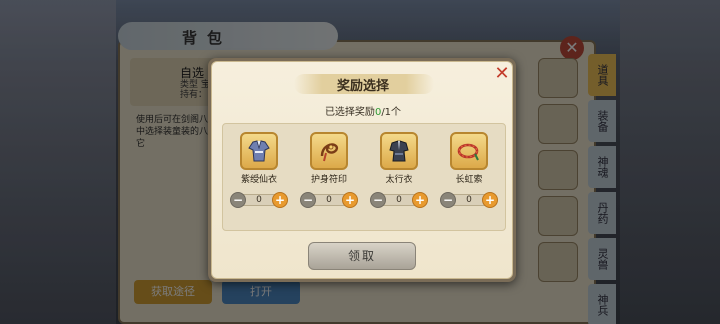 This screenshot has height=324, width=720. I want to click on selection-status-suffix: /1个, so click(391, 112).